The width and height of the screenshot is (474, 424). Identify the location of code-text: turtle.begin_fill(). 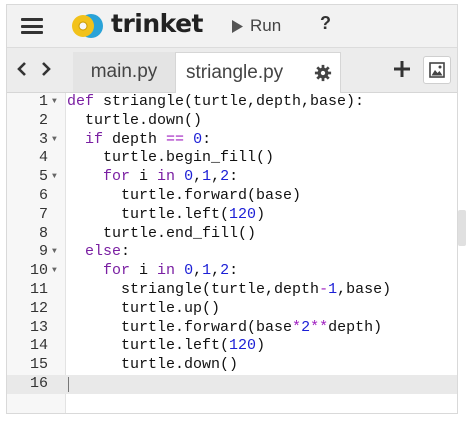
(170, 158).